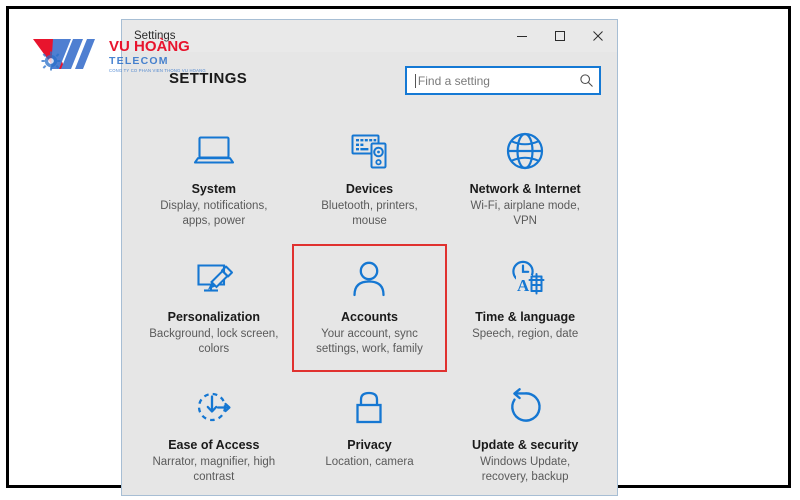 This screenshot has width=800, height=500. What do you see at coordinates (214, 445) in the screenshot?
I see `tile-title: Ease of Access` at bounding box center [214, 445].